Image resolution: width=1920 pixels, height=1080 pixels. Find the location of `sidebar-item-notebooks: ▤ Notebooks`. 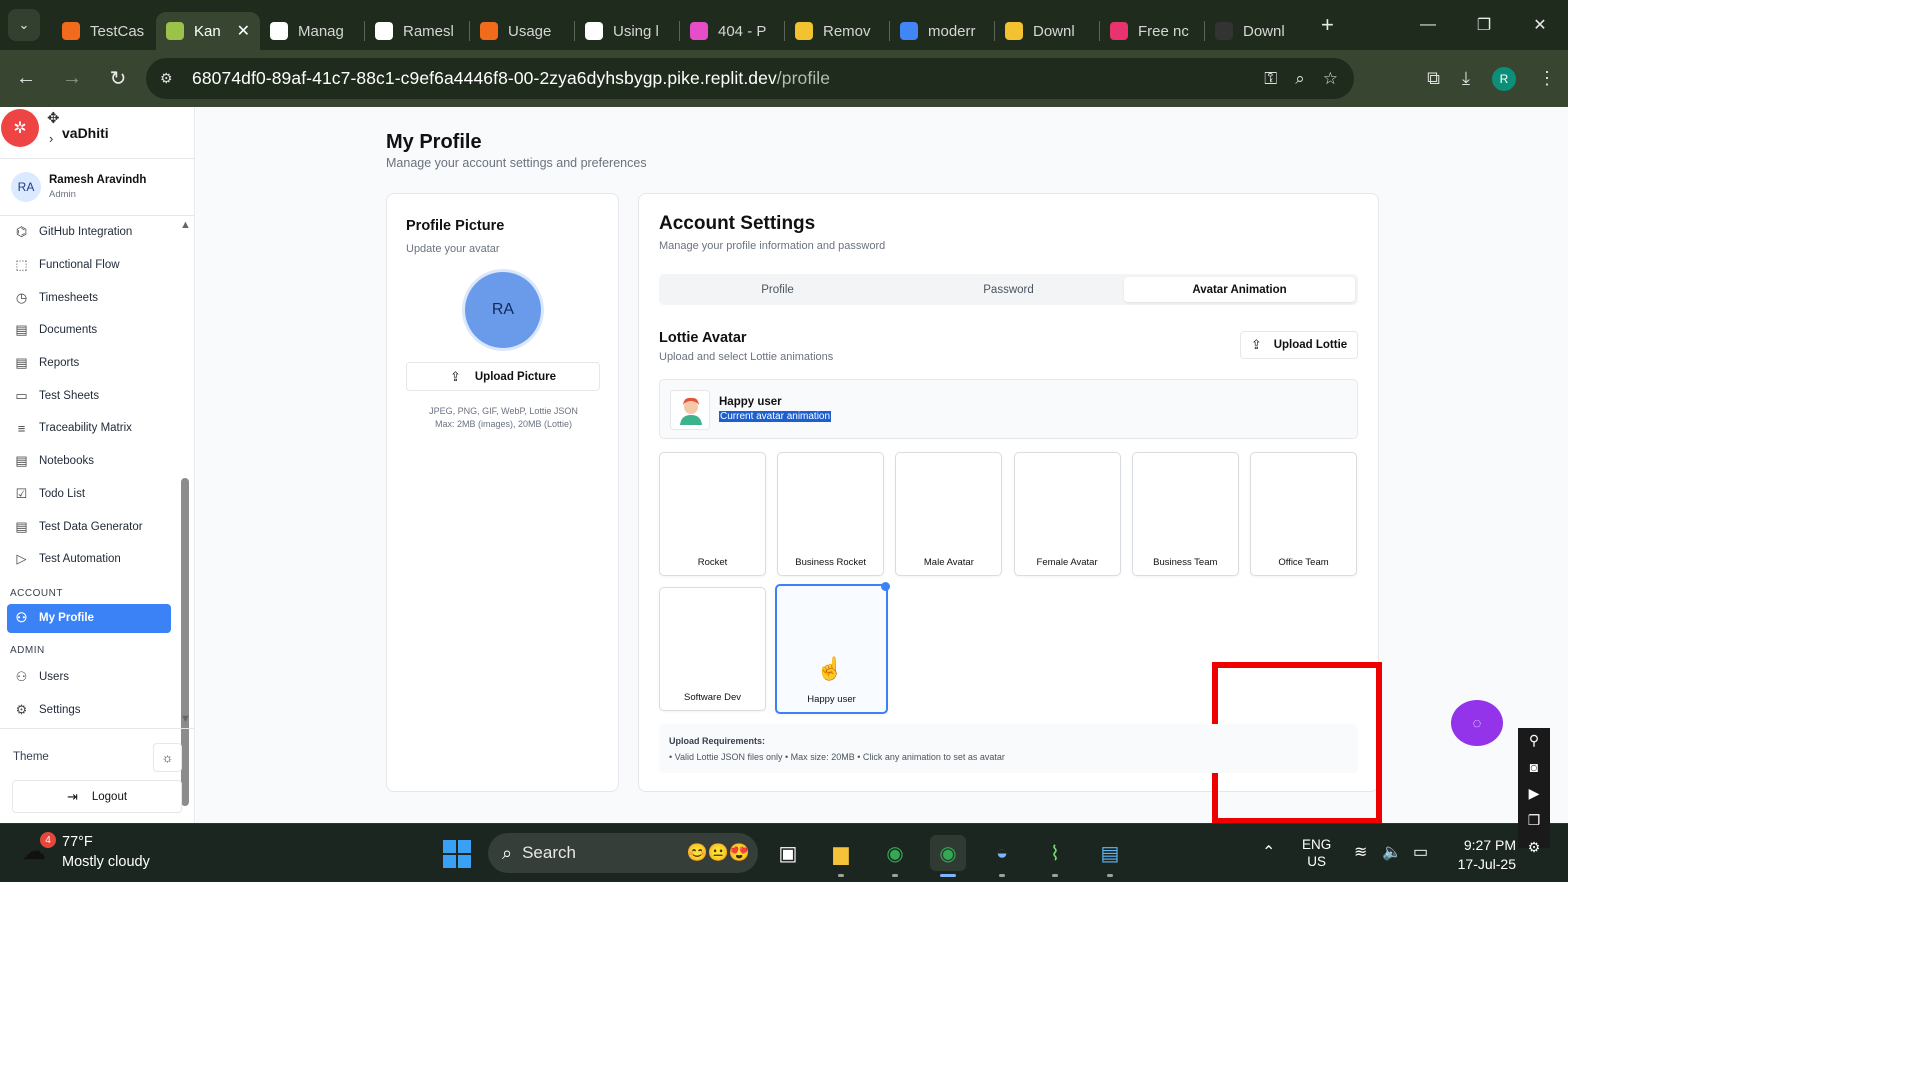

sidebar-item-notebooks: ▤ Notebooks is located at coordinates (89, 461).